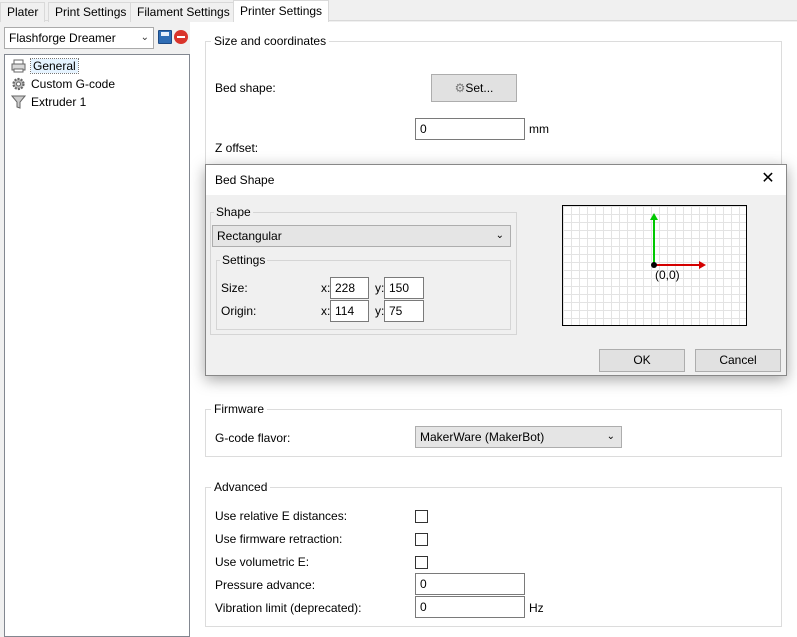 This screenshot has width=797, height=637. Describe the element at coordinates (241, 487) in the screenshot. I see `advanced-title: Advanced` at that location.